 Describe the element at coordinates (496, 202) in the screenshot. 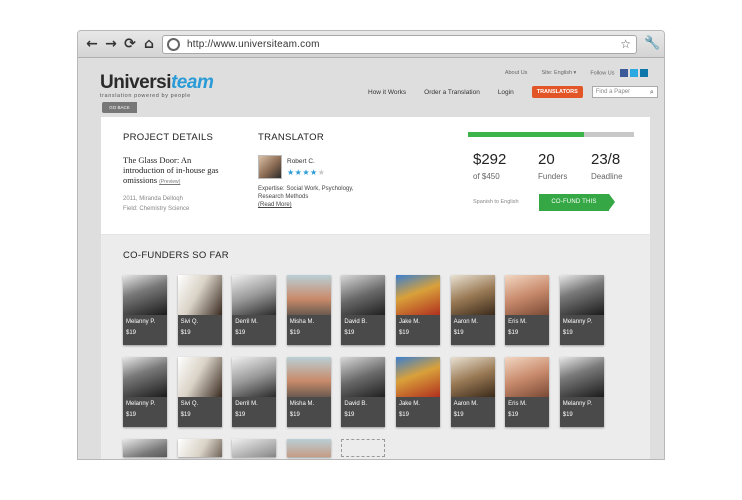

I see `language-pair: Spanish to English` at that location.